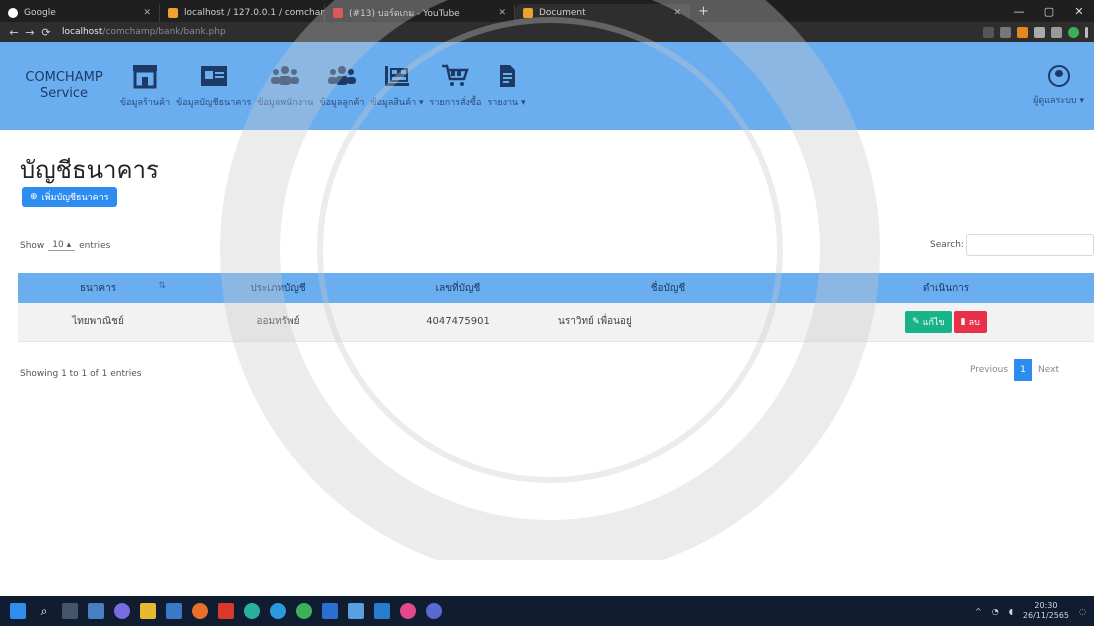  I want to click on extension-icon, so click(1022, 32).